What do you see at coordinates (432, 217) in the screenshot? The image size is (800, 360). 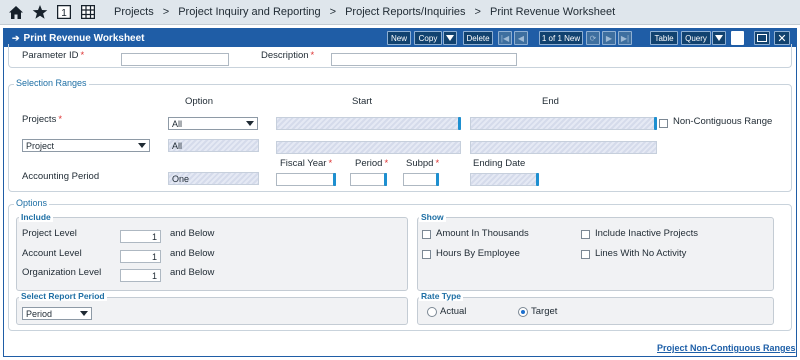 I see `show-legend: Show` at bounding box center [432, 217].